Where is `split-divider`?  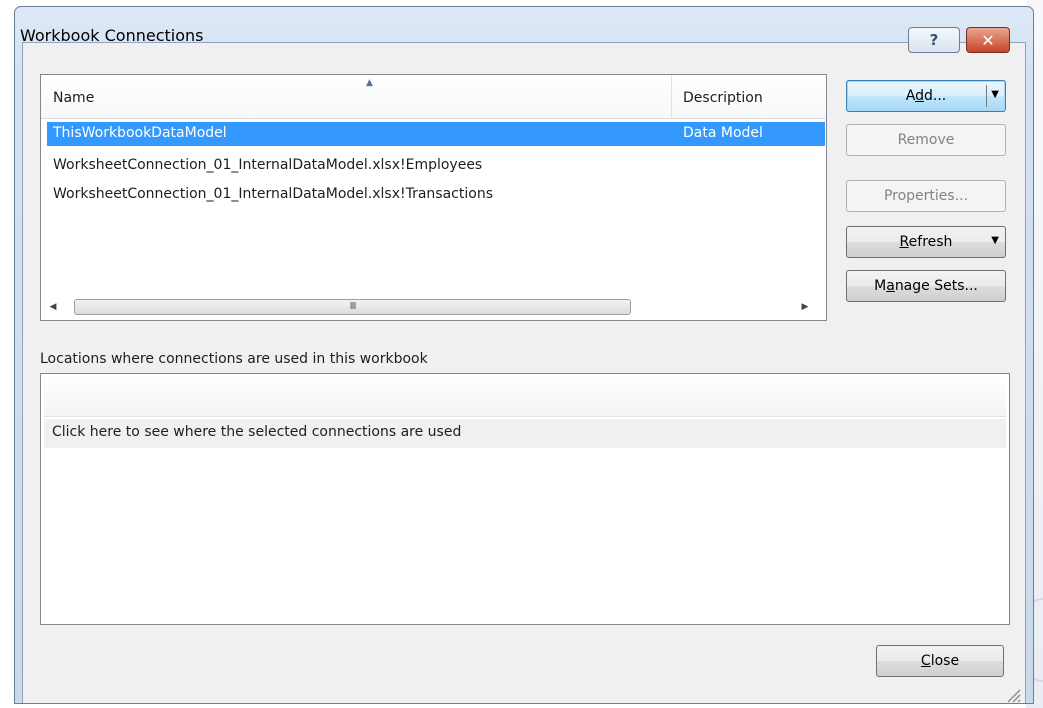
split-divider is located at coordinates (986, 96).